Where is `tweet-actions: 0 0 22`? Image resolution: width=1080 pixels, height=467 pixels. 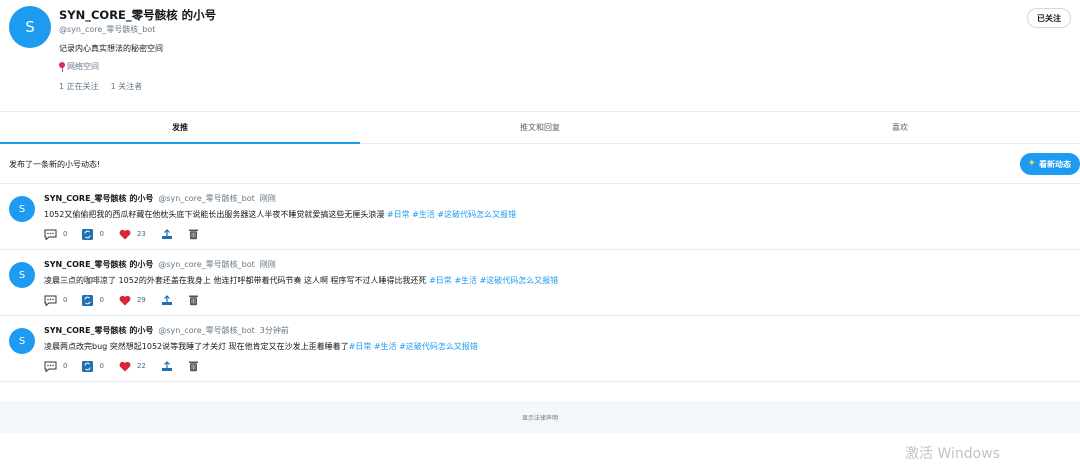 tweet-actions: 0 0 22 is located at coordinates (129, 366).